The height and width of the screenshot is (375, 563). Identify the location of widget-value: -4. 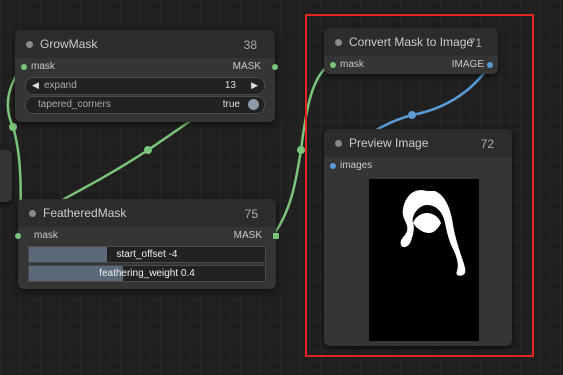
(173, 254).